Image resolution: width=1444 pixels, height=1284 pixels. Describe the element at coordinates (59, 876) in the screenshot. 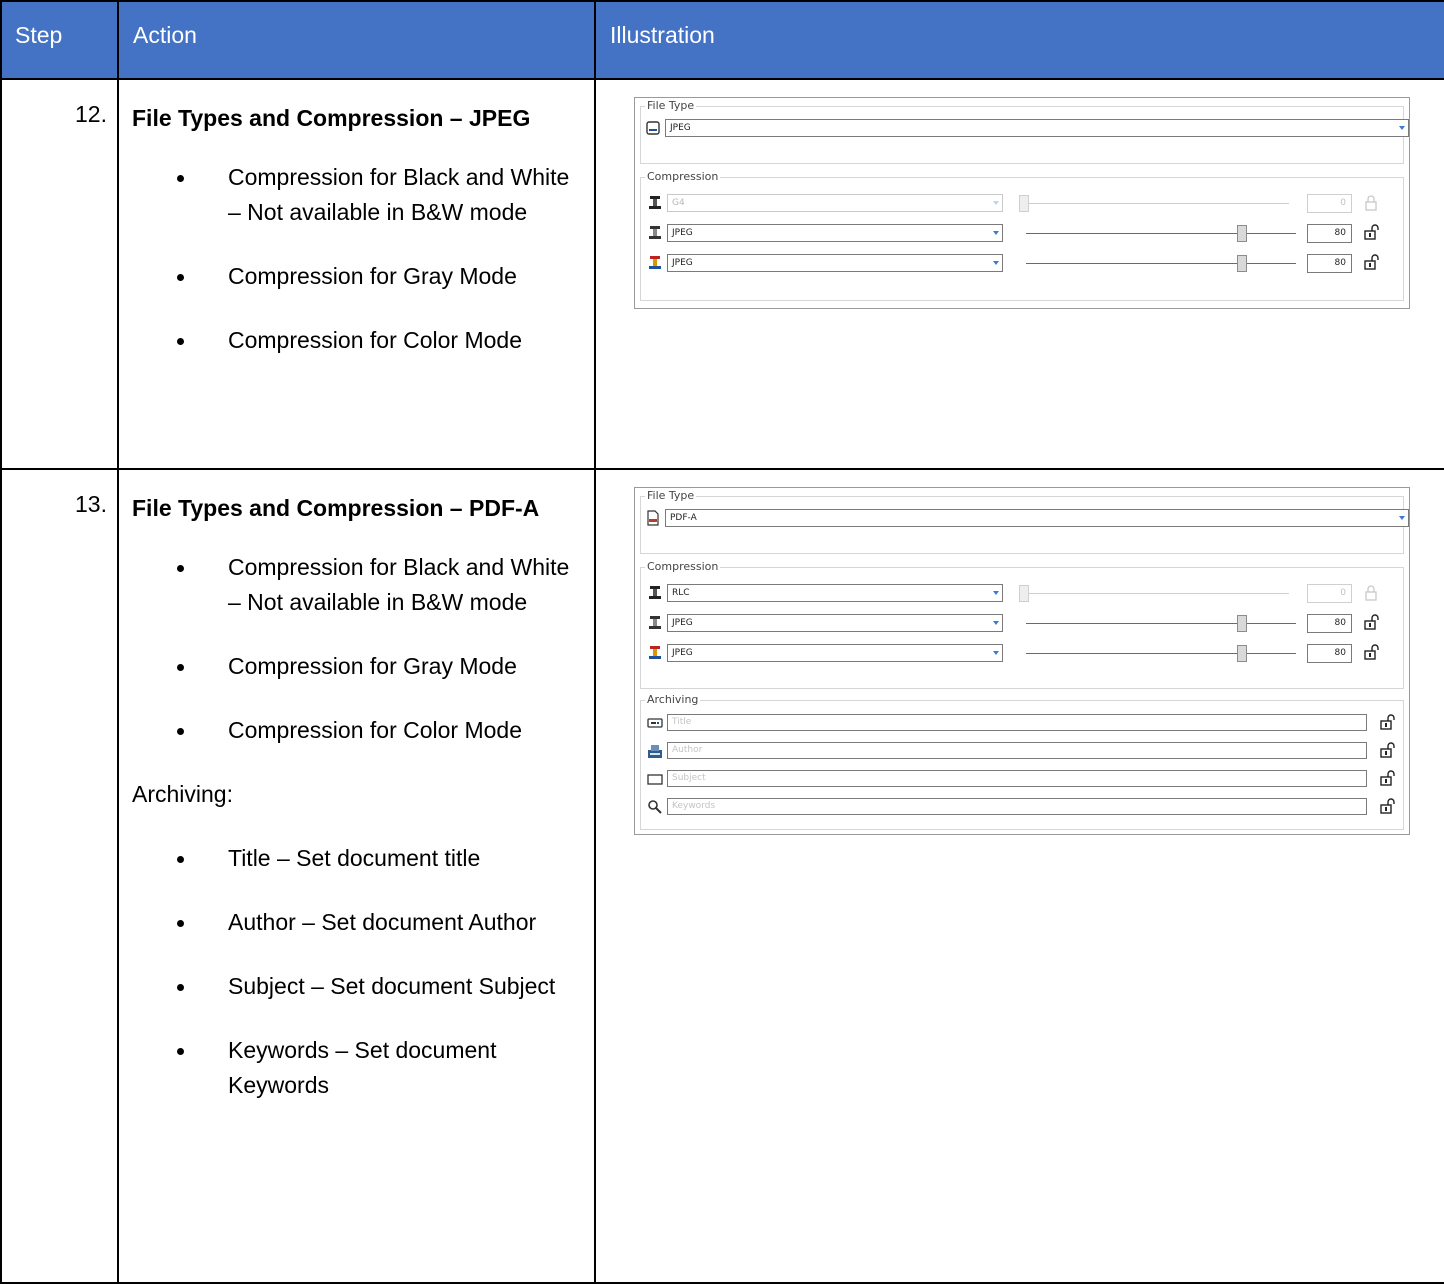

I see `step-number: 13.` at that location.